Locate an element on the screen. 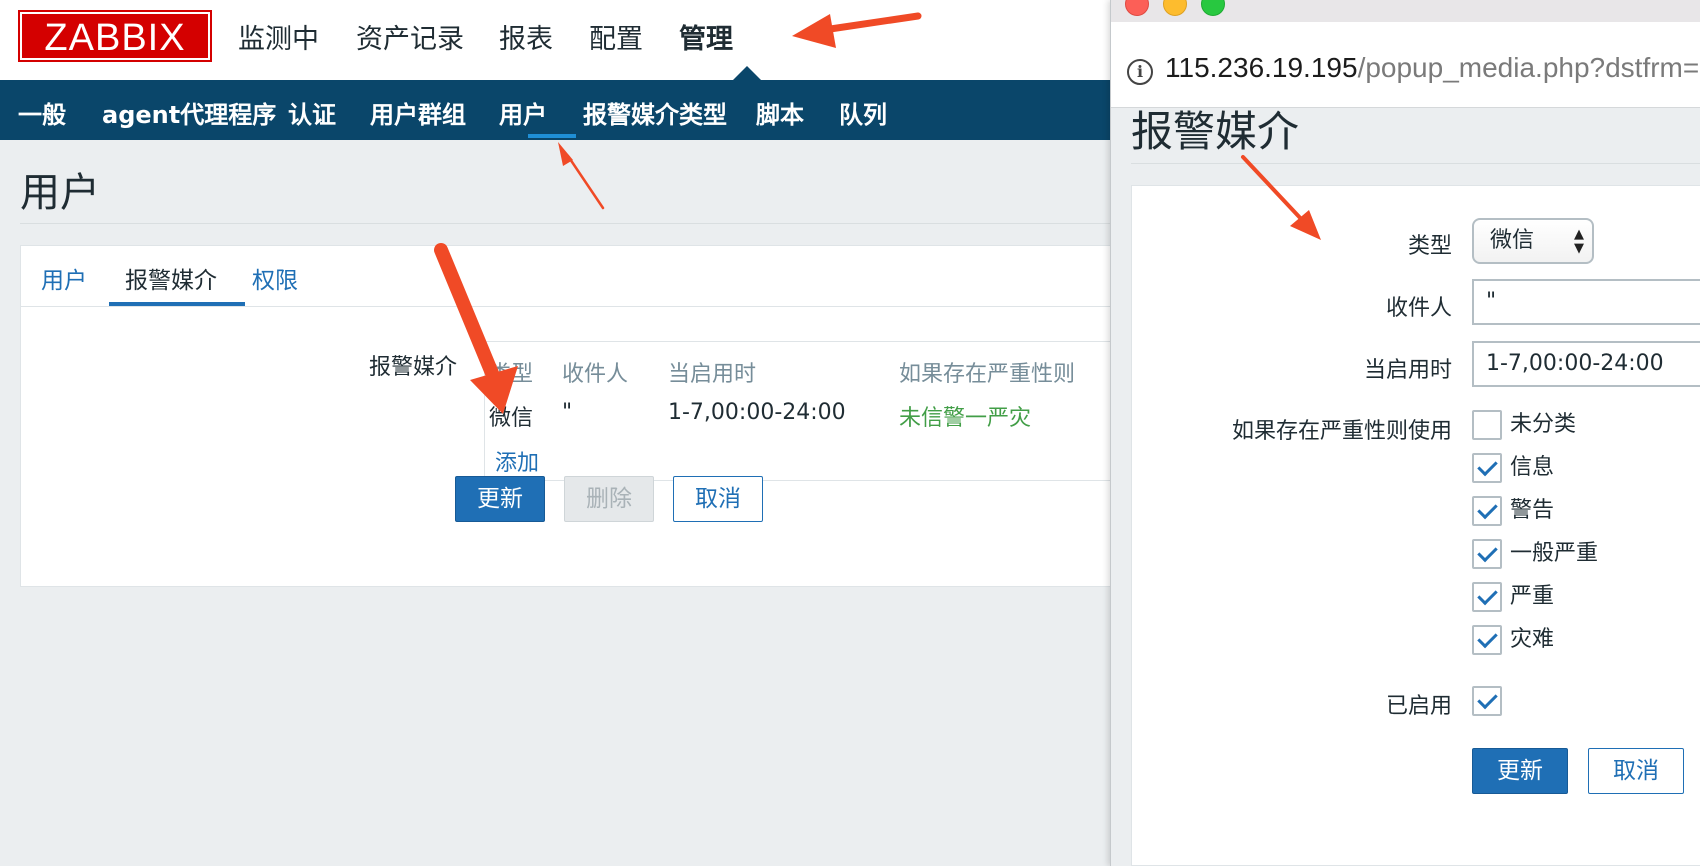 The width and height of the screenshot is (1700, 866). info-icon: i is located at coordinates (1140, 72).